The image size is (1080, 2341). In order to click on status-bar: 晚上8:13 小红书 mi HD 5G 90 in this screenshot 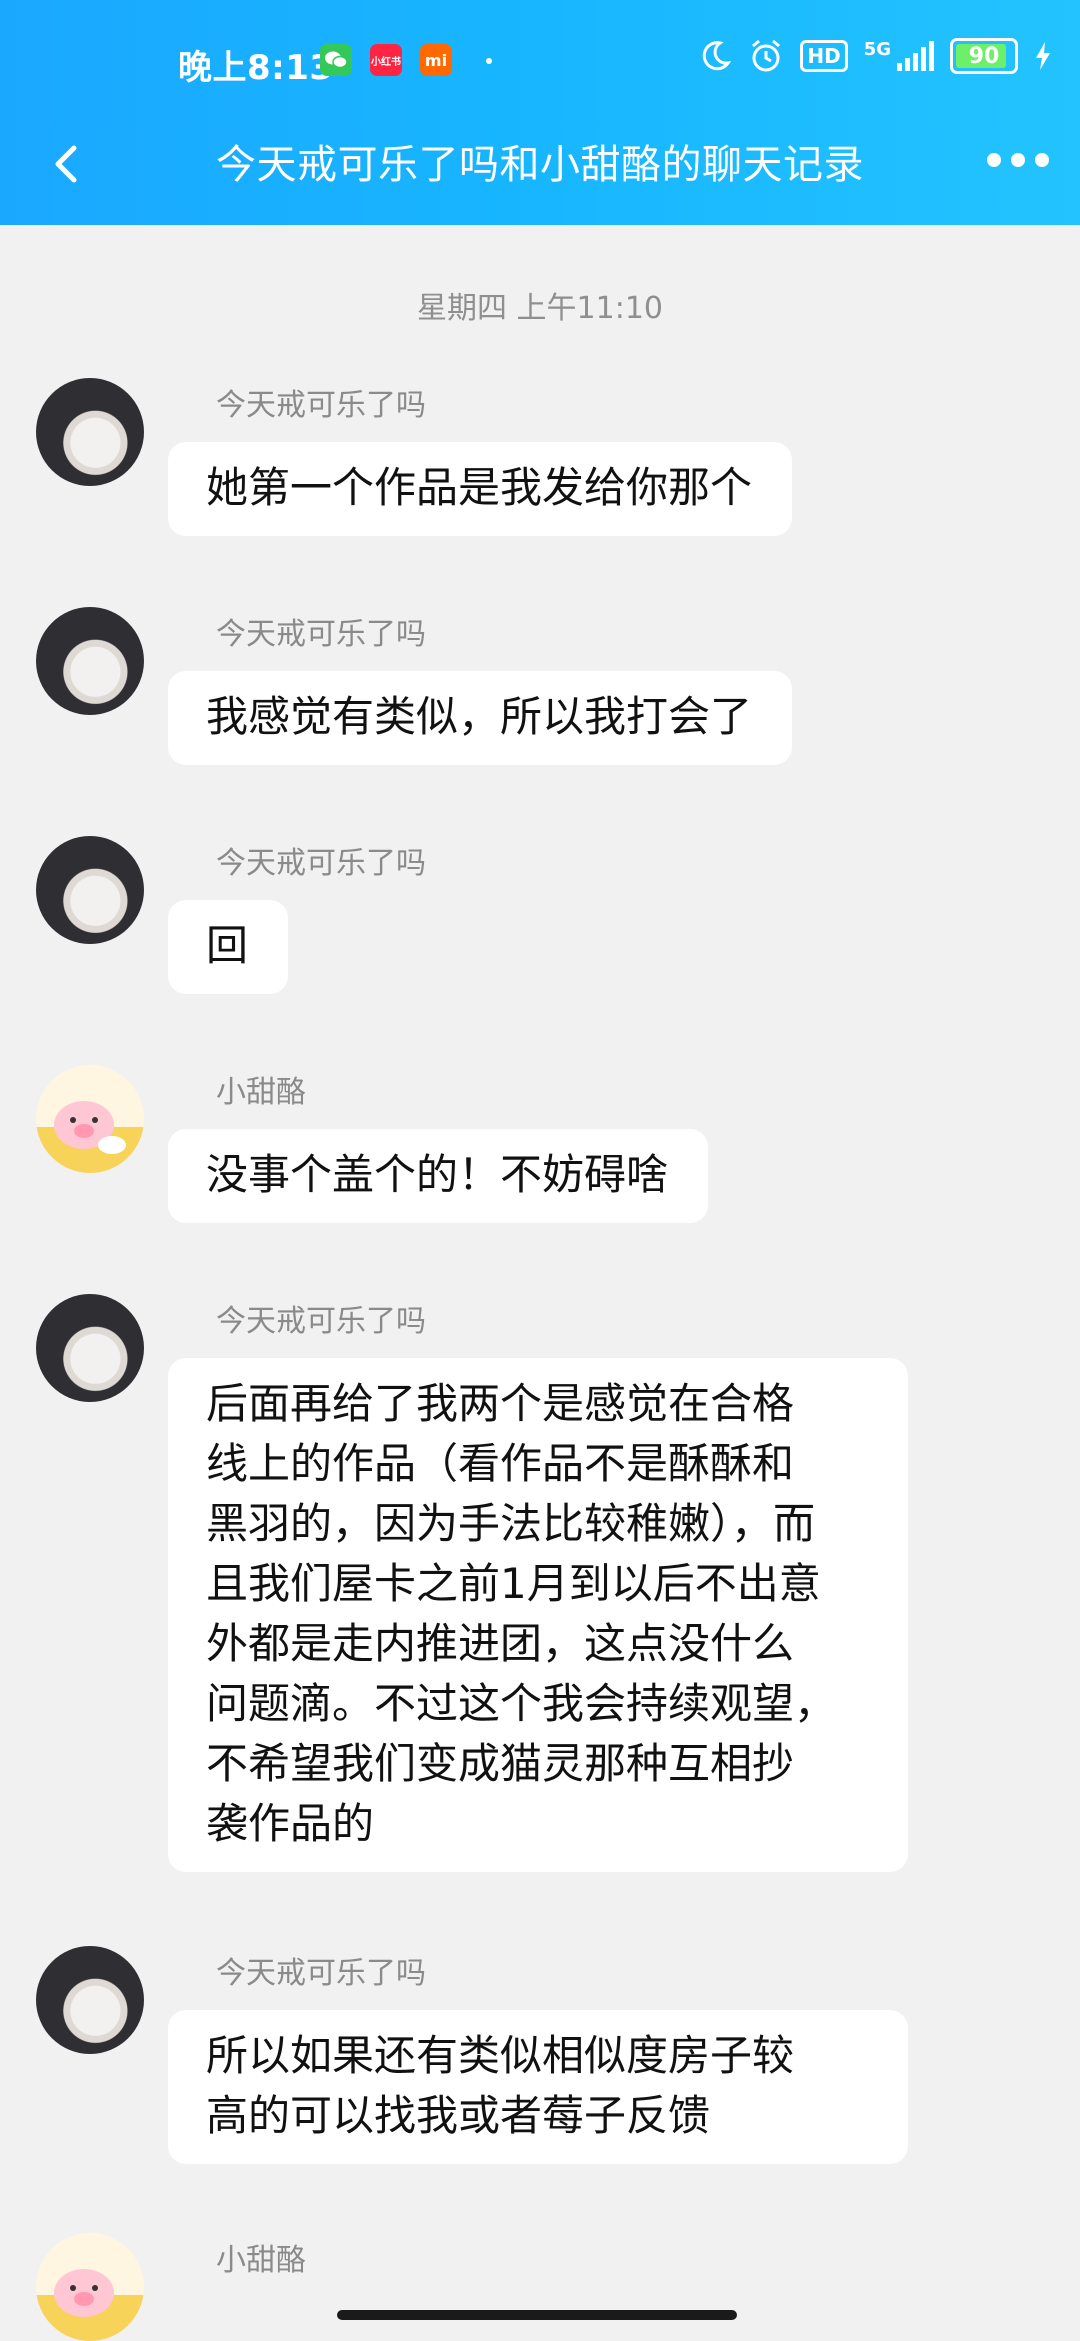, I will do `click(540, 60)`.